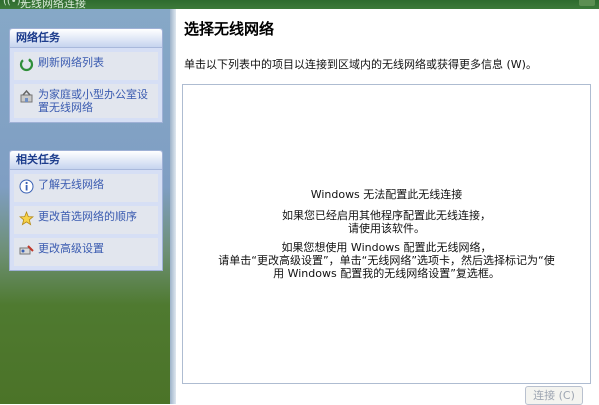 The image size is (599, 405). I want to click on learn-wireless-label: 了解无线网络, so click(71, 184).